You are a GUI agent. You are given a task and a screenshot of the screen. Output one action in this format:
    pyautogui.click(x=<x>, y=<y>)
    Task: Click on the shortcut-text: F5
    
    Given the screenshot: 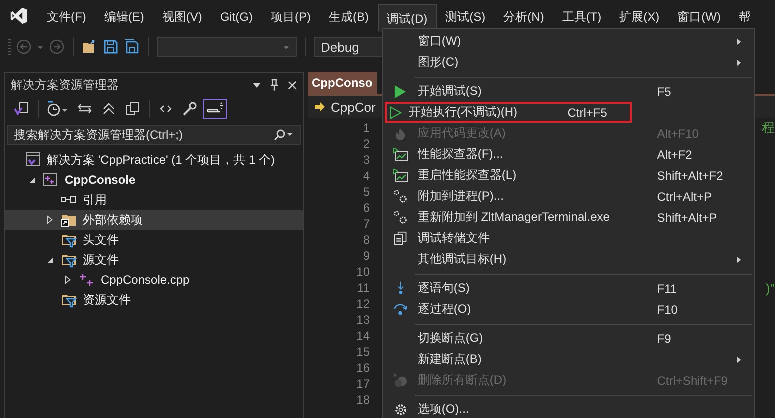 What is the action you would take?
    pyautogui.click(x=664, y=91)
    